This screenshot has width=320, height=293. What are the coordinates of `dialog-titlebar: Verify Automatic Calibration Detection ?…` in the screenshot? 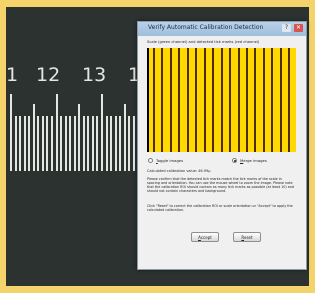 It's located at (222, 29).